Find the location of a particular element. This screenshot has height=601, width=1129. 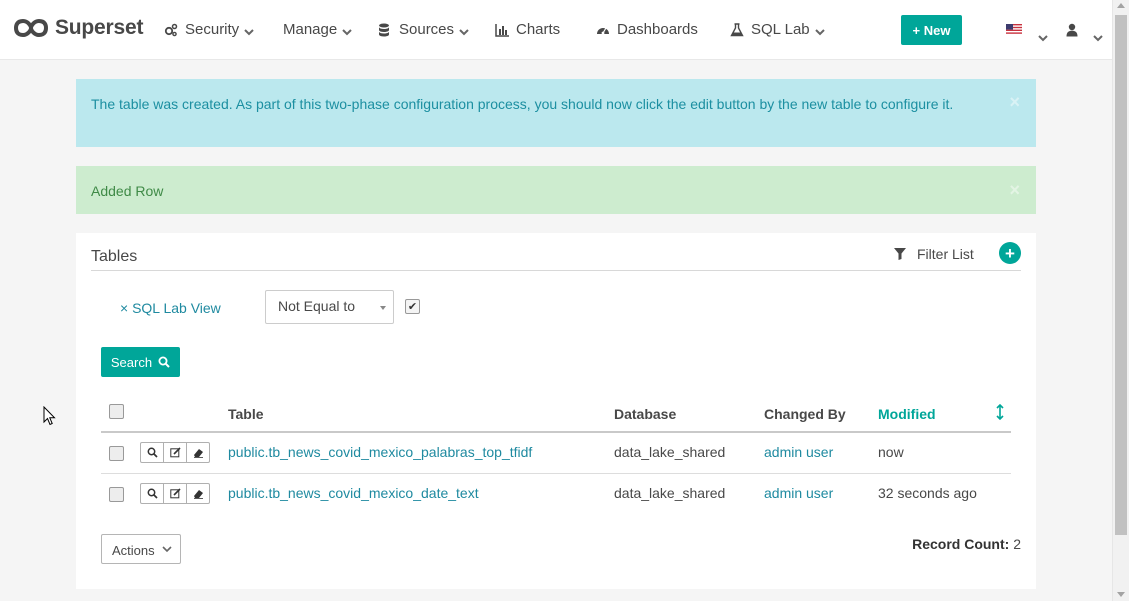

nav-security-label: Security is located at coordinates (212, 29).